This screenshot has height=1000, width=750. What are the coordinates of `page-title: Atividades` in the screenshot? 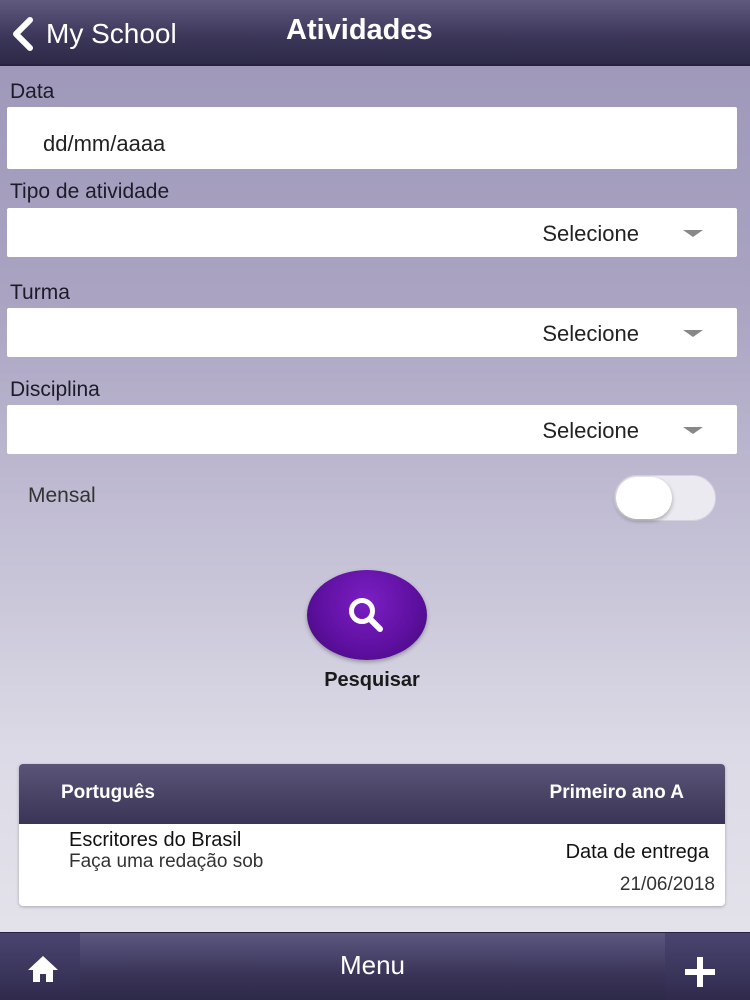 It's located at (359, 30).